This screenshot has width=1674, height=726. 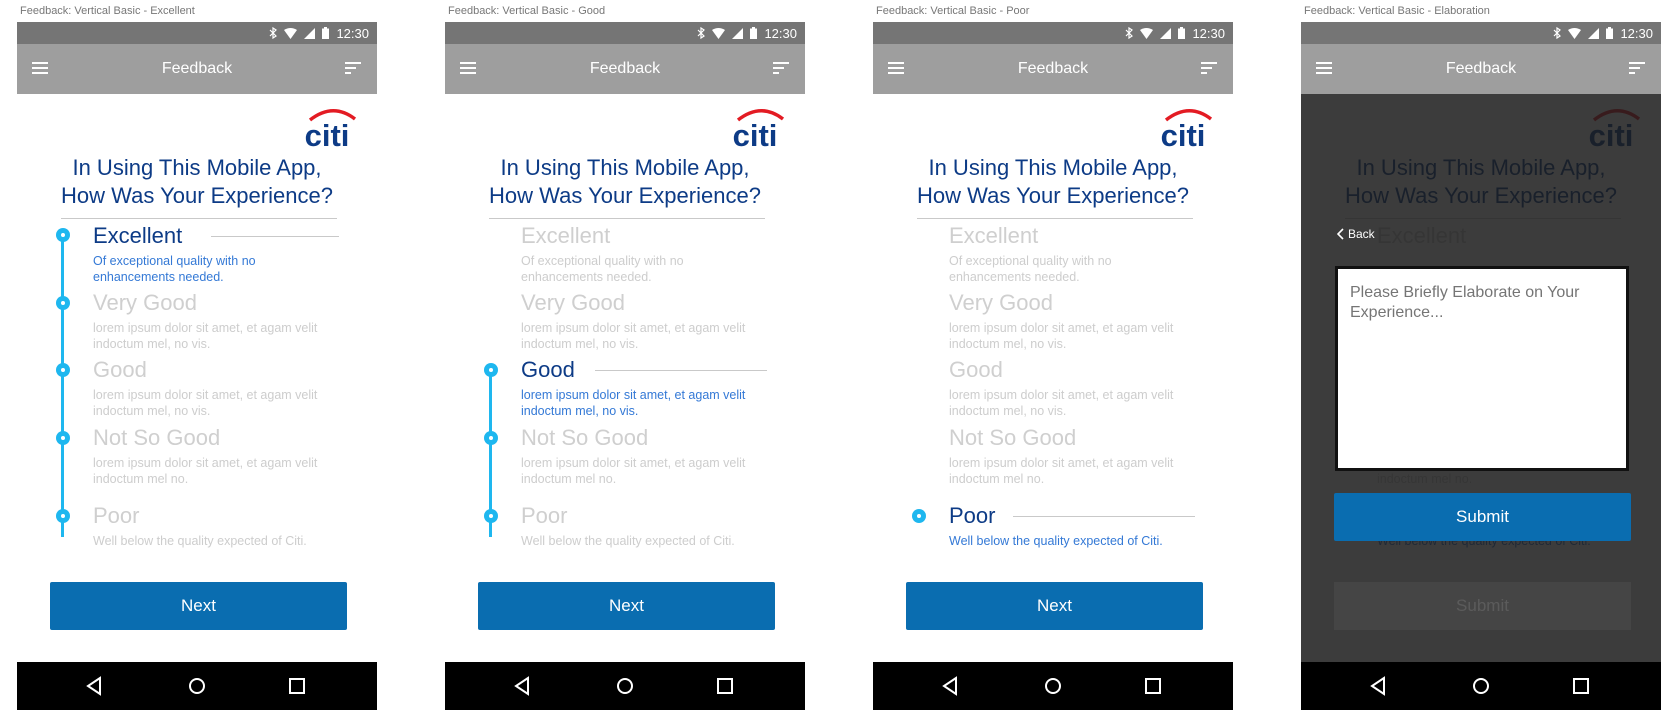 I want to click on chevron-left-icon, so click(x=1340, y=234).